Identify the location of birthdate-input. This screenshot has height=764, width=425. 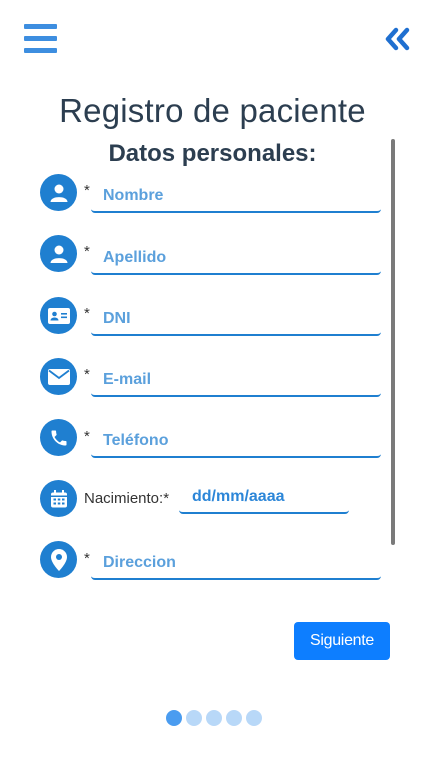
(264, 498).